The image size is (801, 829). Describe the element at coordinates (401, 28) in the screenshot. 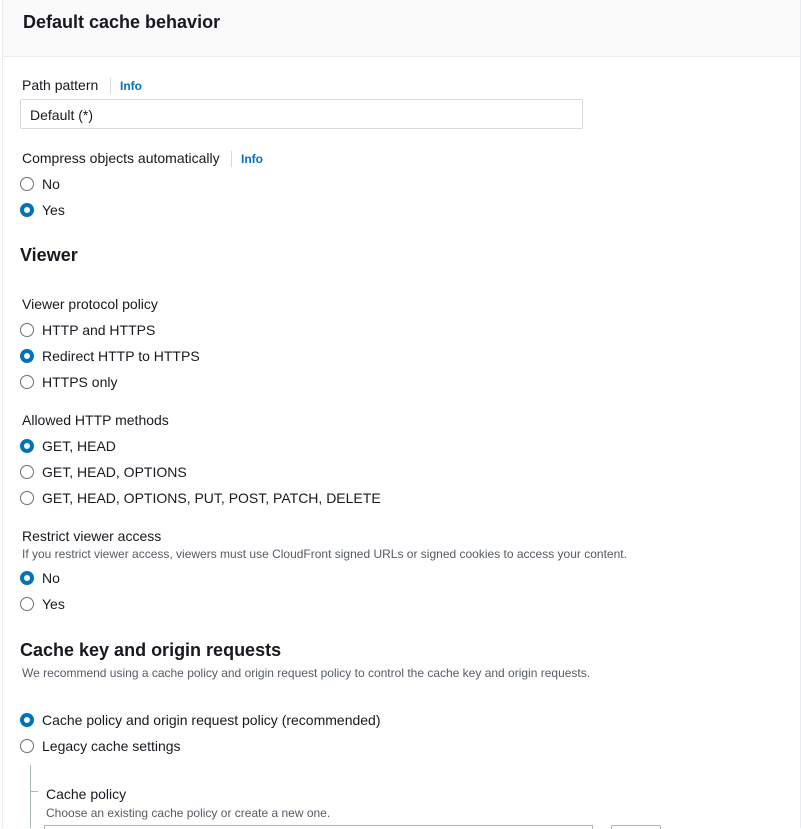

I see `panel-header: Default cache behavior` at that location.